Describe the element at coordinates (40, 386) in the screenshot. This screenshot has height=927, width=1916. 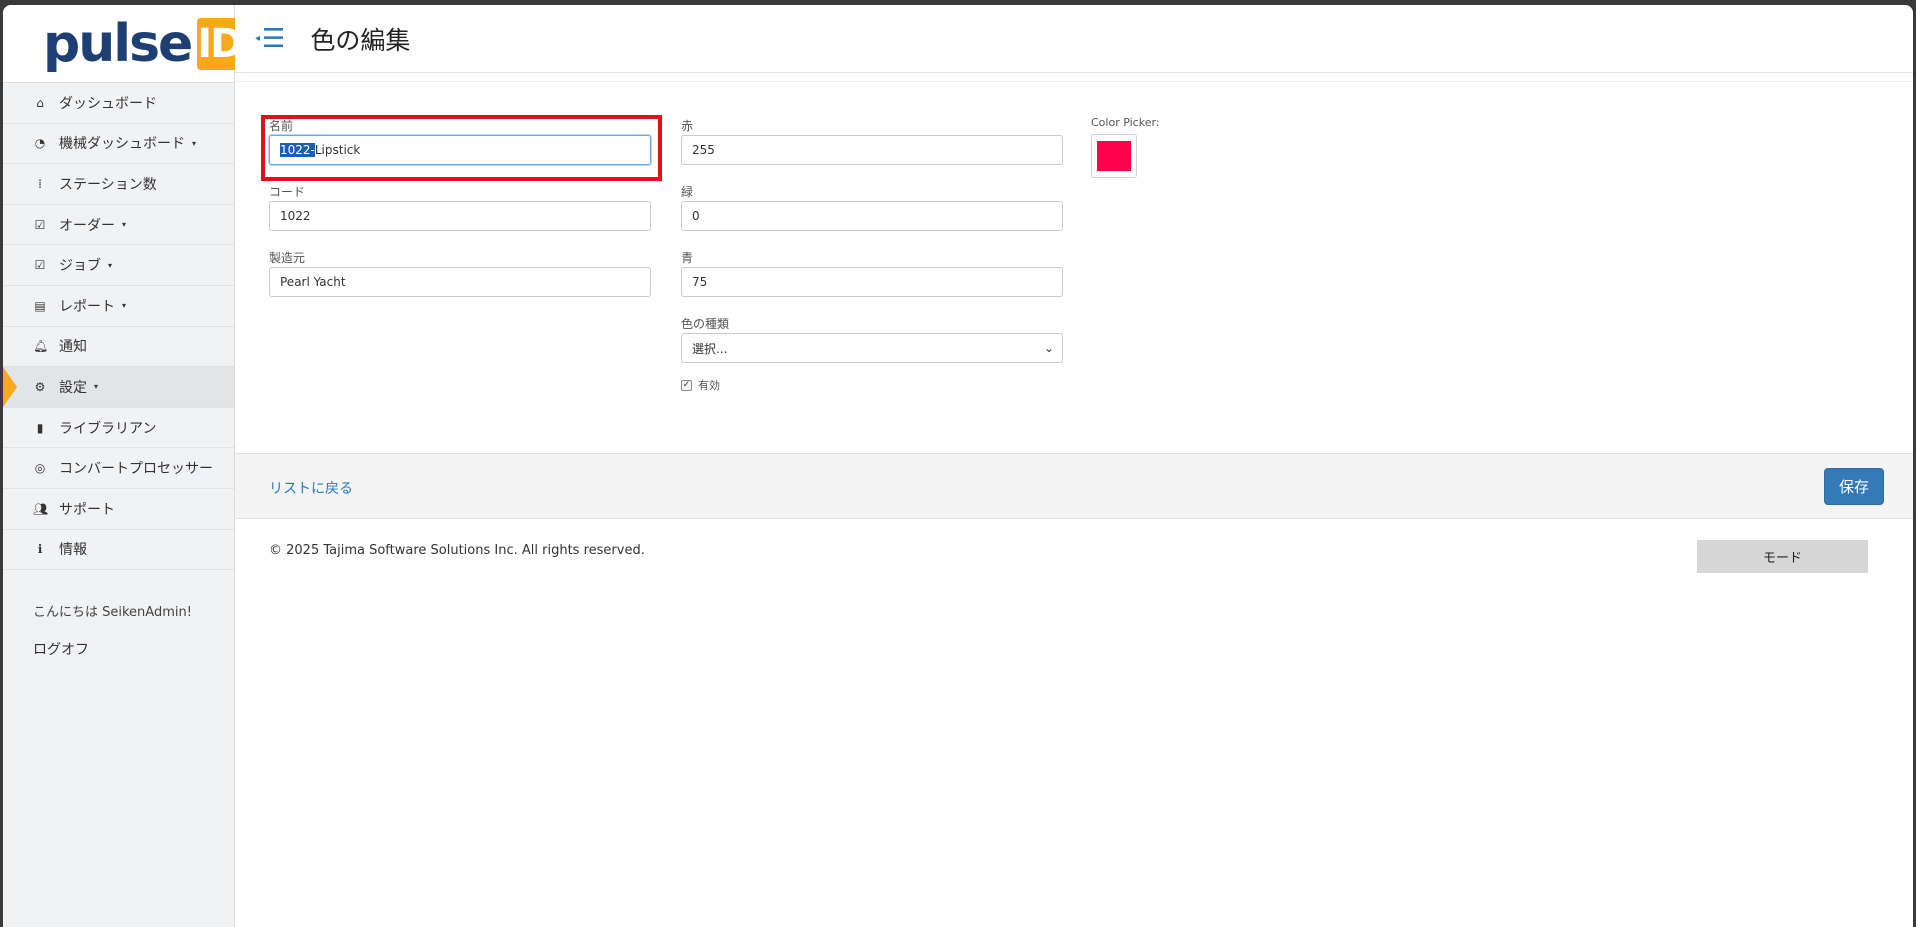
I see `gear-icon: ⚙` at that location.